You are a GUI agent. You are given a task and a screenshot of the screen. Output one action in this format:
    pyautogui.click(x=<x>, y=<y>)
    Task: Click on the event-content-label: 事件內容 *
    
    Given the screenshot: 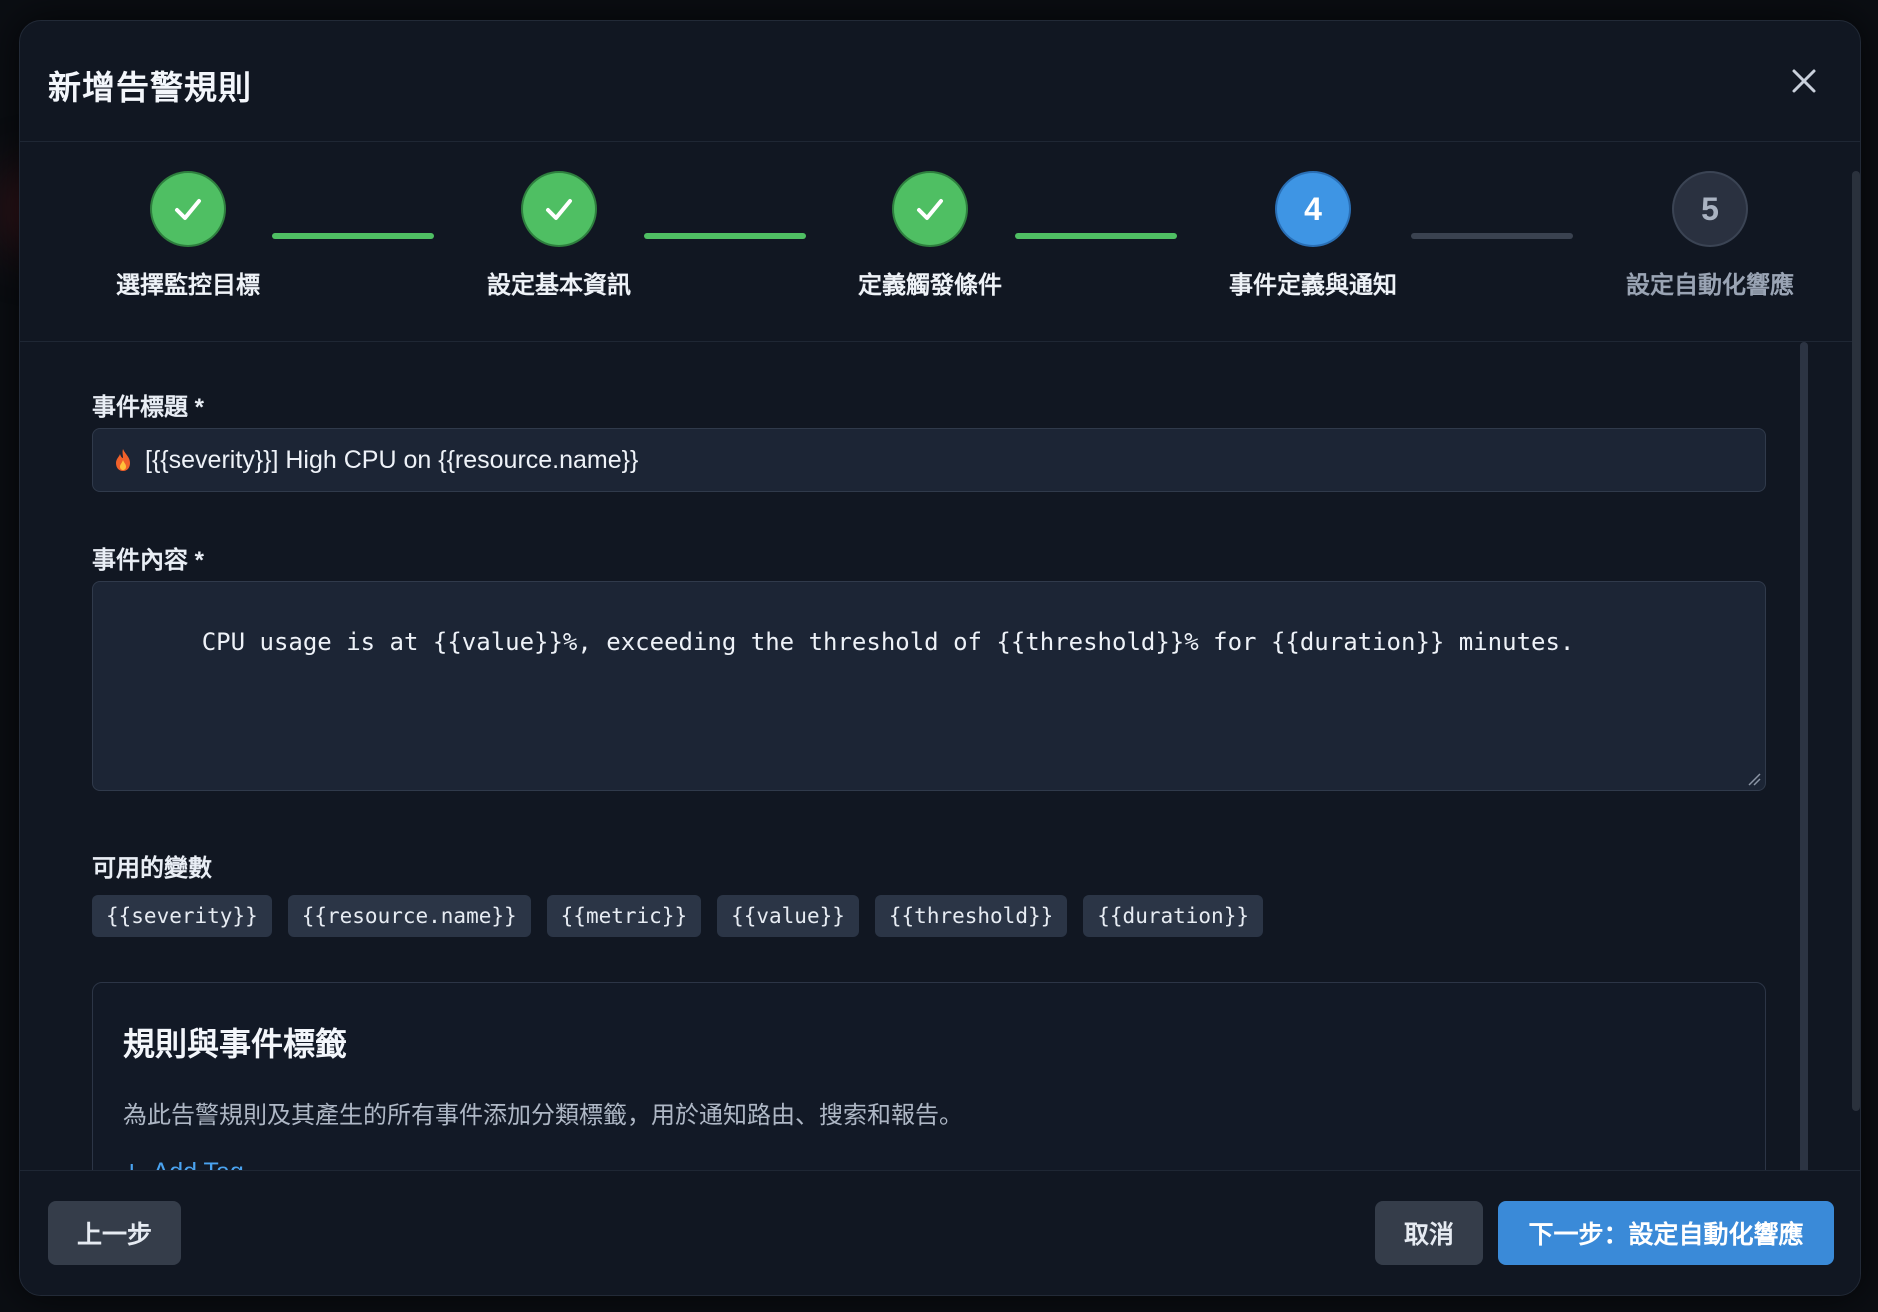 What is the action you would take?
    pyautogui.click(x=148, y=560)
    